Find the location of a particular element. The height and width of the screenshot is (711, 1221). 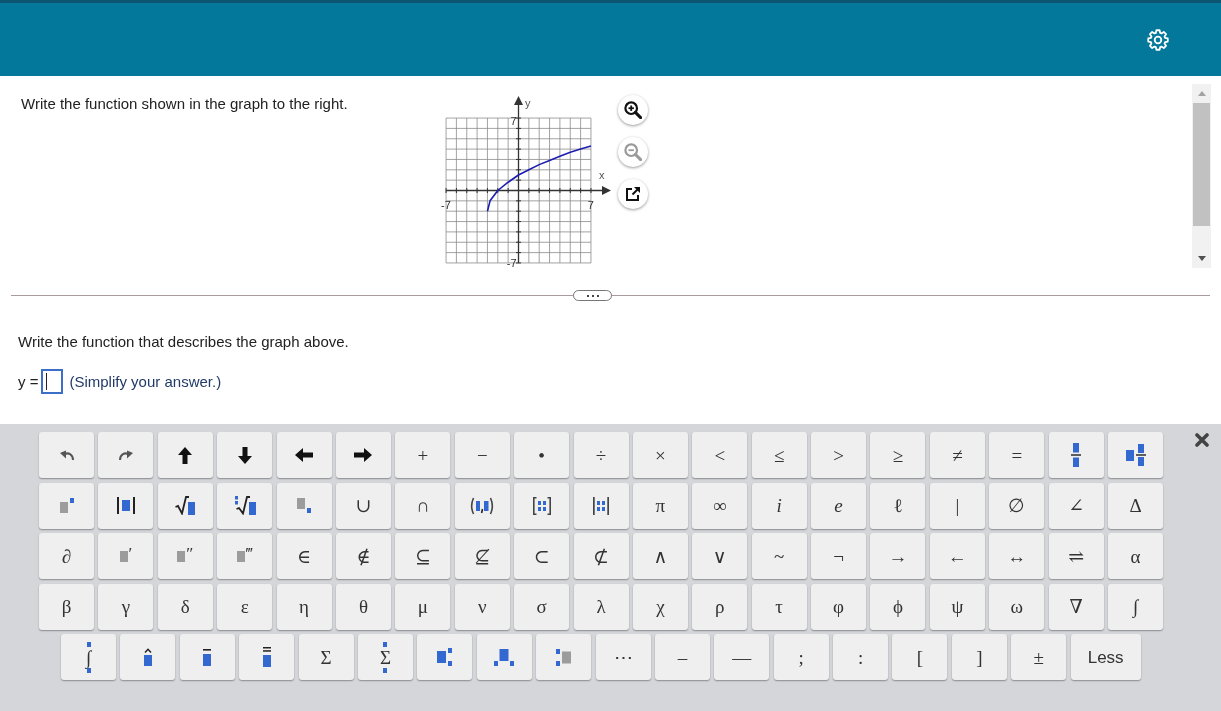

symbol-key: δ is located at coordinates (185, 606).